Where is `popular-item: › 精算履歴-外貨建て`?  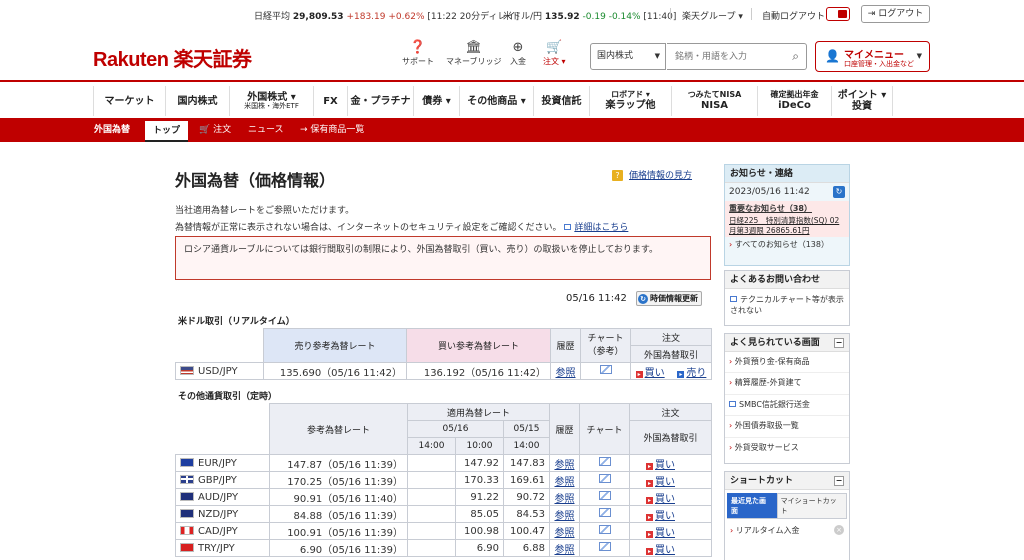
popular-item: › 精算履歴-外貨建て is located at coordinates (787, 384).